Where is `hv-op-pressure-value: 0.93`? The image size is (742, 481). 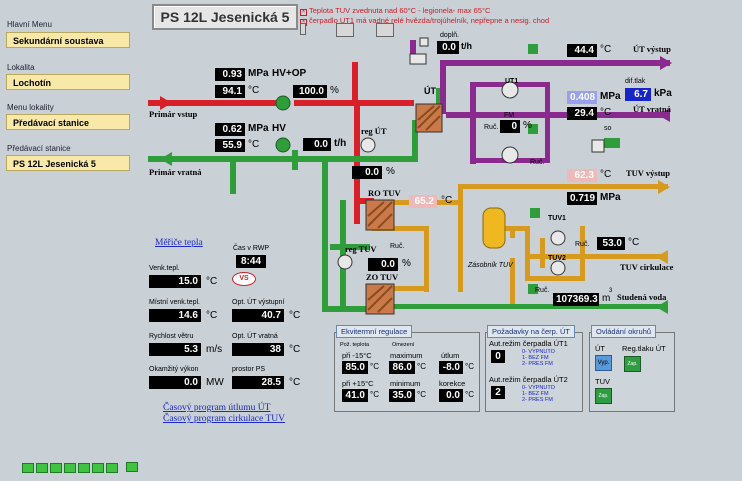
hv-op-pressure-value: 0.93 is located at coordinates (230, 74).